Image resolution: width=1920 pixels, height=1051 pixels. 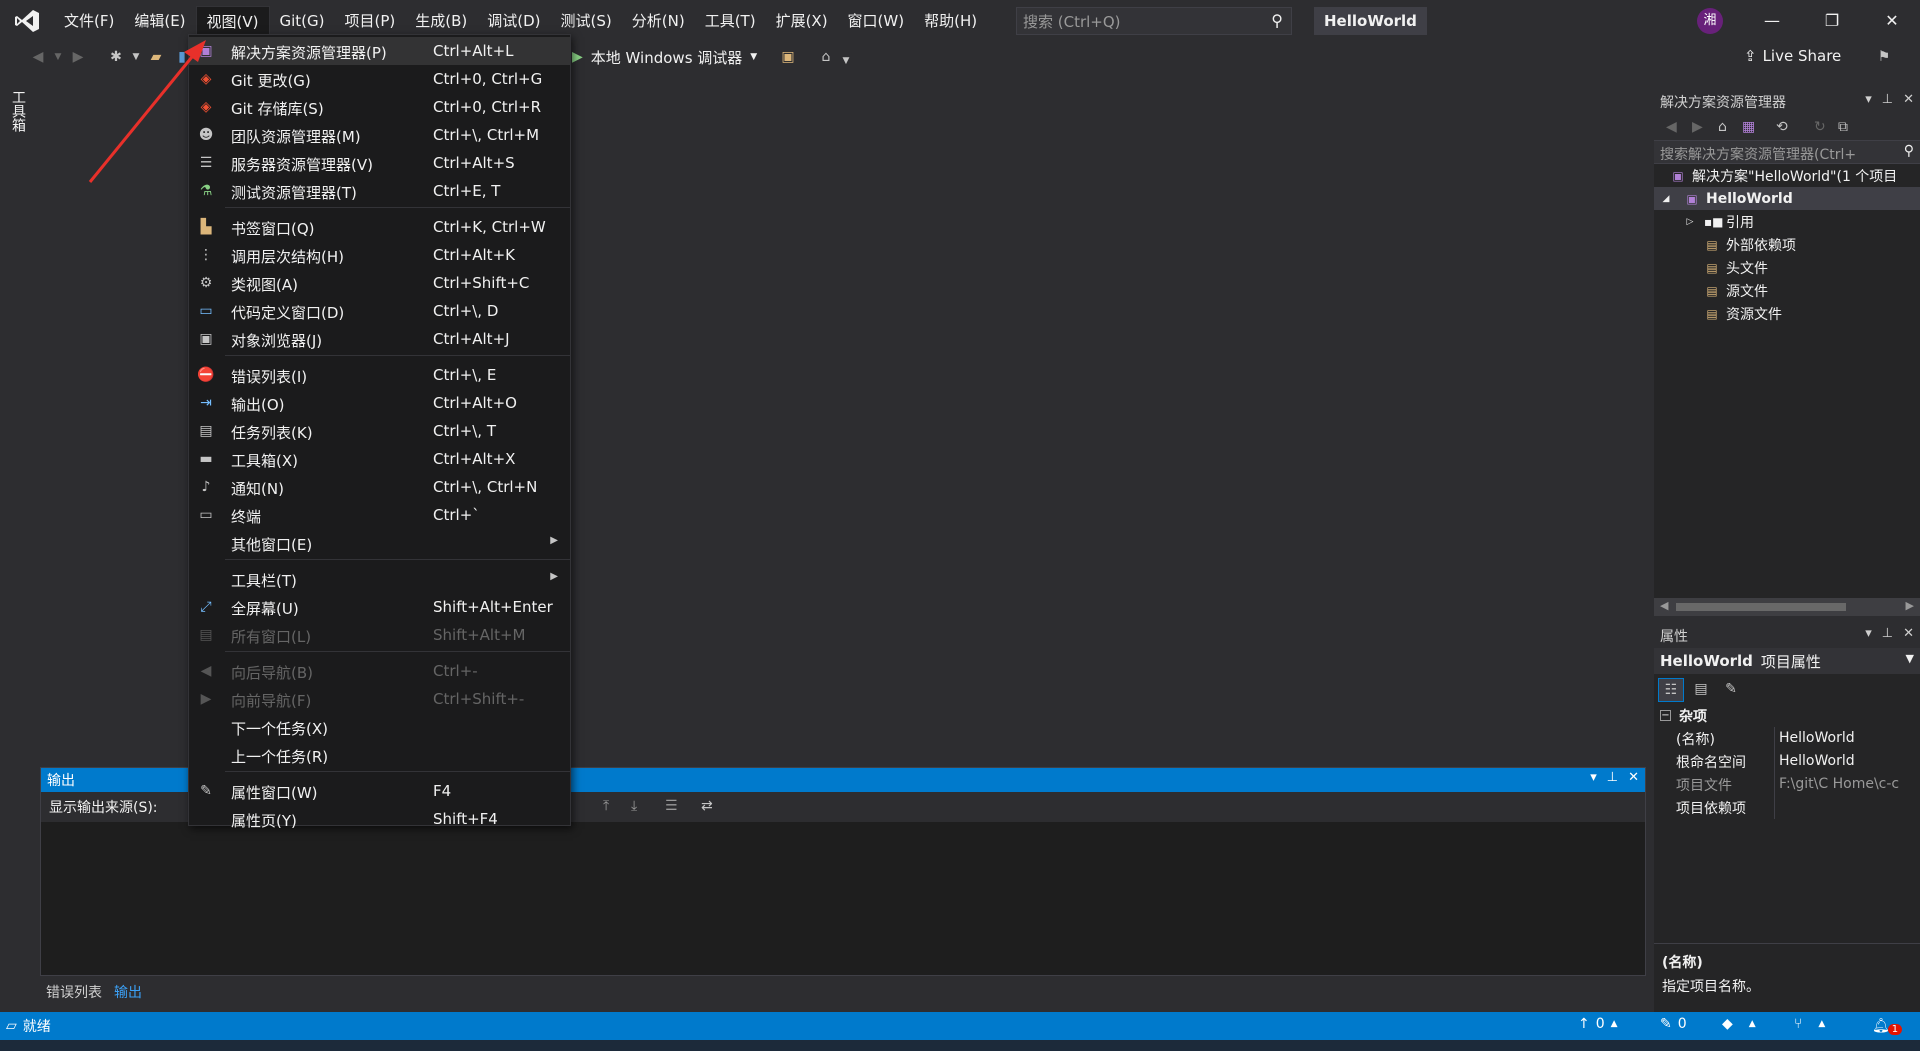 I want to click on git-branch-status: ⑂ ▲, so click(x=1809, y=1024).